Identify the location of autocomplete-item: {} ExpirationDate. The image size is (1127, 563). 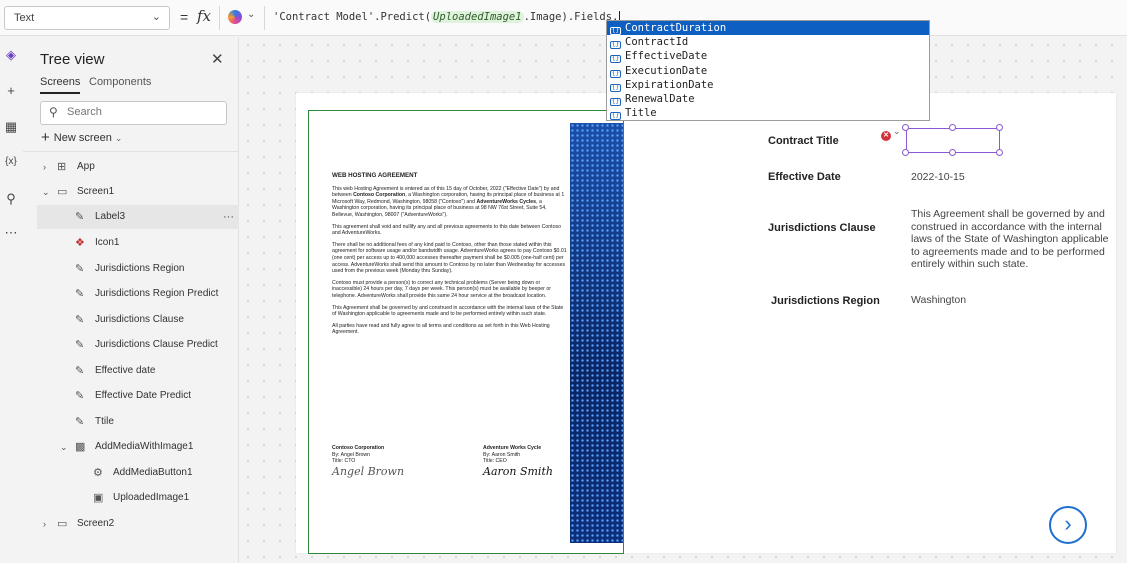
(768, 85).